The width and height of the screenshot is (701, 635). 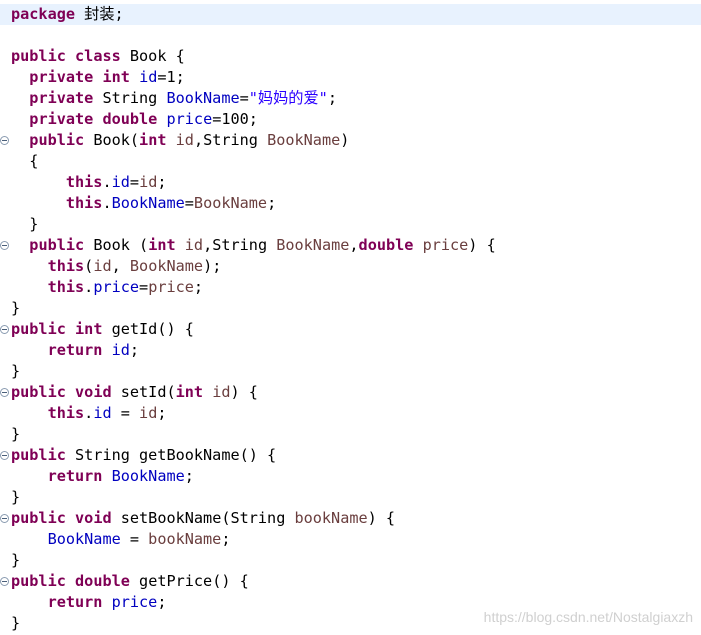 What do you see at coordinates (350, 539) in the screenshot?
I see `code-line: BookName = bookName;` at bounding box center [350, 539].